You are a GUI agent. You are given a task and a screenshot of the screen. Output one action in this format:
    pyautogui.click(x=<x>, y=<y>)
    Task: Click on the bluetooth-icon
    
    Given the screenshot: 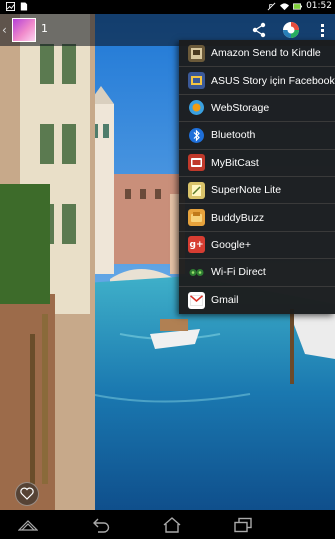 What is the action you would take?
    pyautogui.click(x=196, y=135)
    